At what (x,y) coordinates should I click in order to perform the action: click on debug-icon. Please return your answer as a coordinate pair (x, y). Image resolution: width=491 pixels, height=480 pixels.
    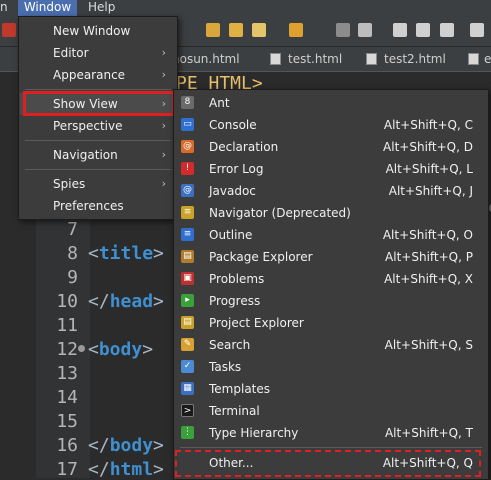
    Looking at the image, I should click on (9, 30).